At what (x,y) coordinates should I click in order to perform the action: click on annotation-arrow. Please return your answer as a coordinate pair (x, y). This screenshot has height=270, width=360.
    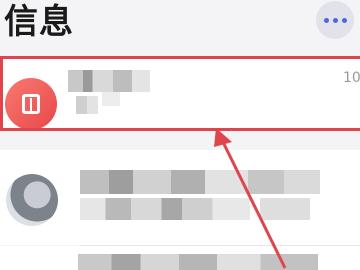
    Looking at the image, I should click on (250, 198).